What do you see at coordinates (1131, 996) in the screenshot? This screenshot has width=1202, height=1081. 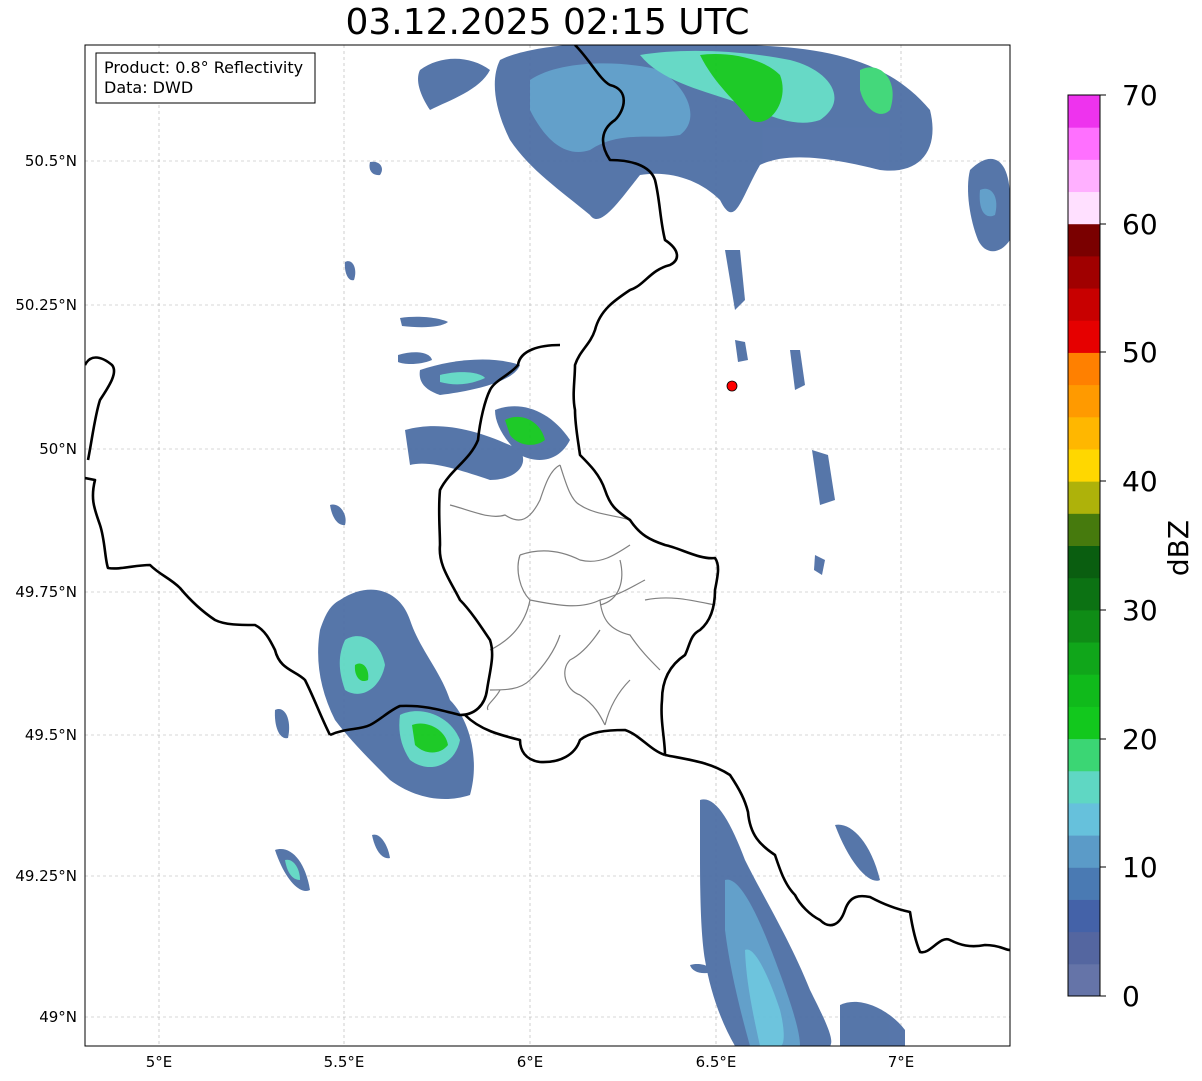 I see `colorbar-tick-label: 0` at bounding box center [1131, 996].